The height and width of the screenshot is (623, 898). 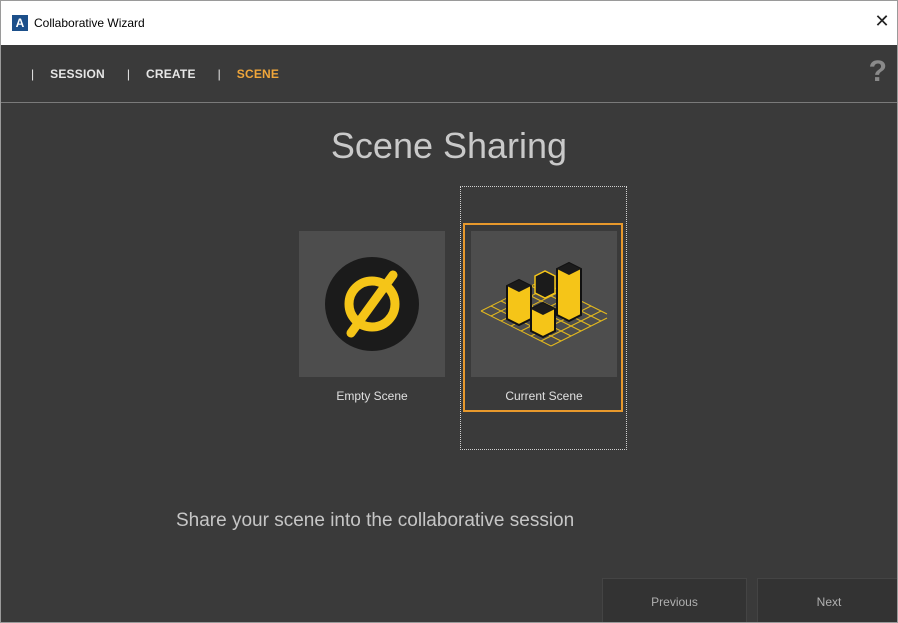 I want to click on empty-set-icon, so click(x=372, y=304).